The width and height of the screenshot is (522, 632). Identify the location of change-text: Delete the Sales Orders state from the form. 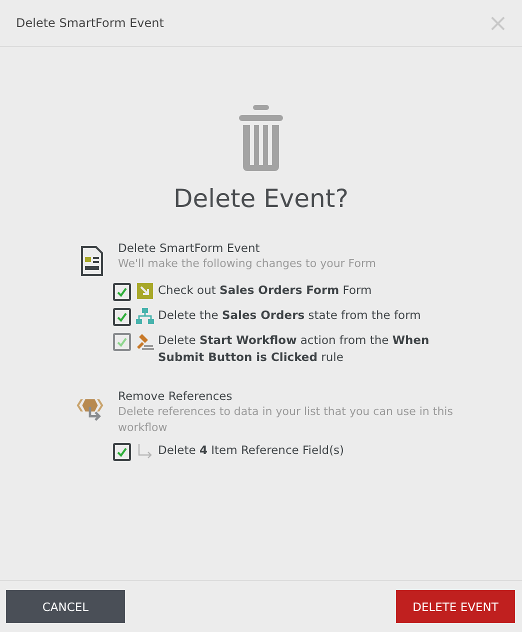
(290, 315).